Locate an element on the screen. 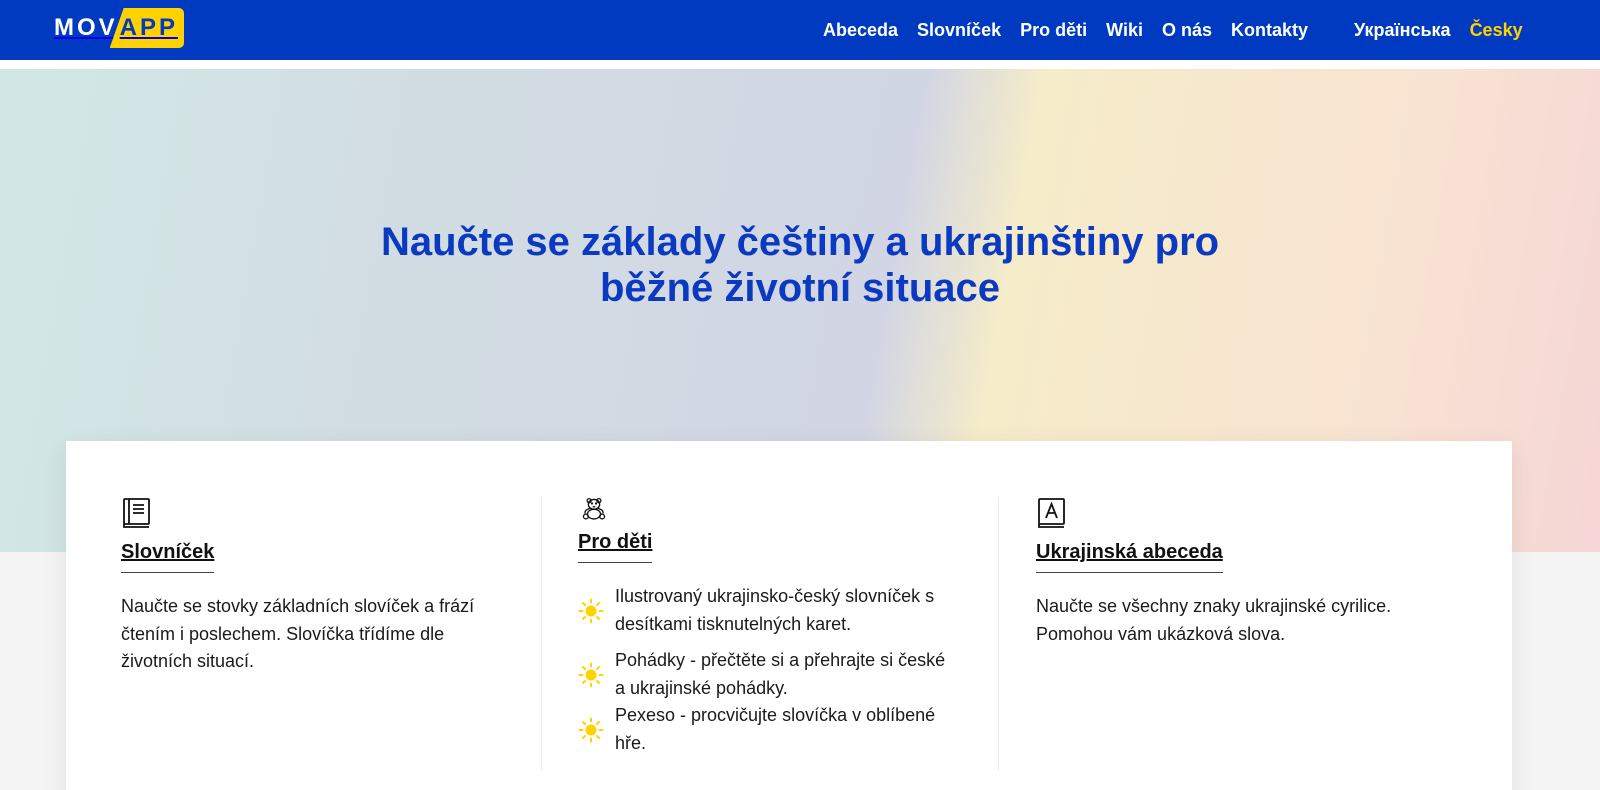 Image resolution: width=1600 pixels, height=790 pixels. movapp-logo: MOV APP is located at coordinates (119, 28).